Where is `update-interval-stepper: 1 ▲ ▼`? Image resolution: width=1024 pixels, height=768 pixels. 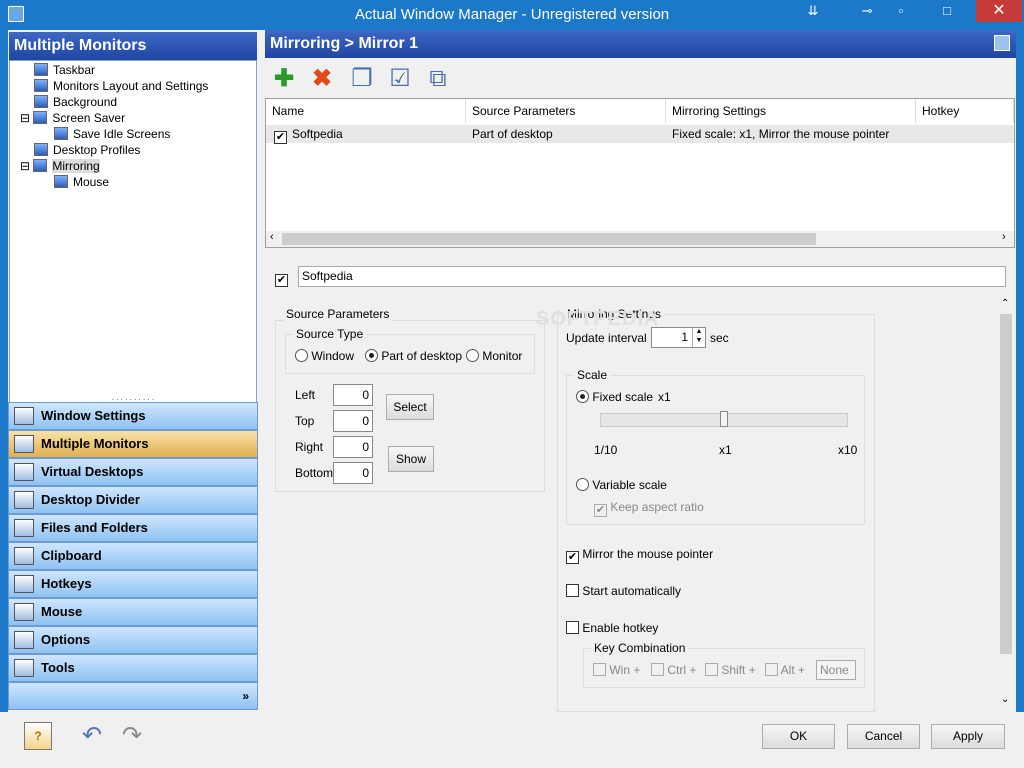 update-interval-stepper: 1 ▲ ▼ is located at coordinates (678, 337).